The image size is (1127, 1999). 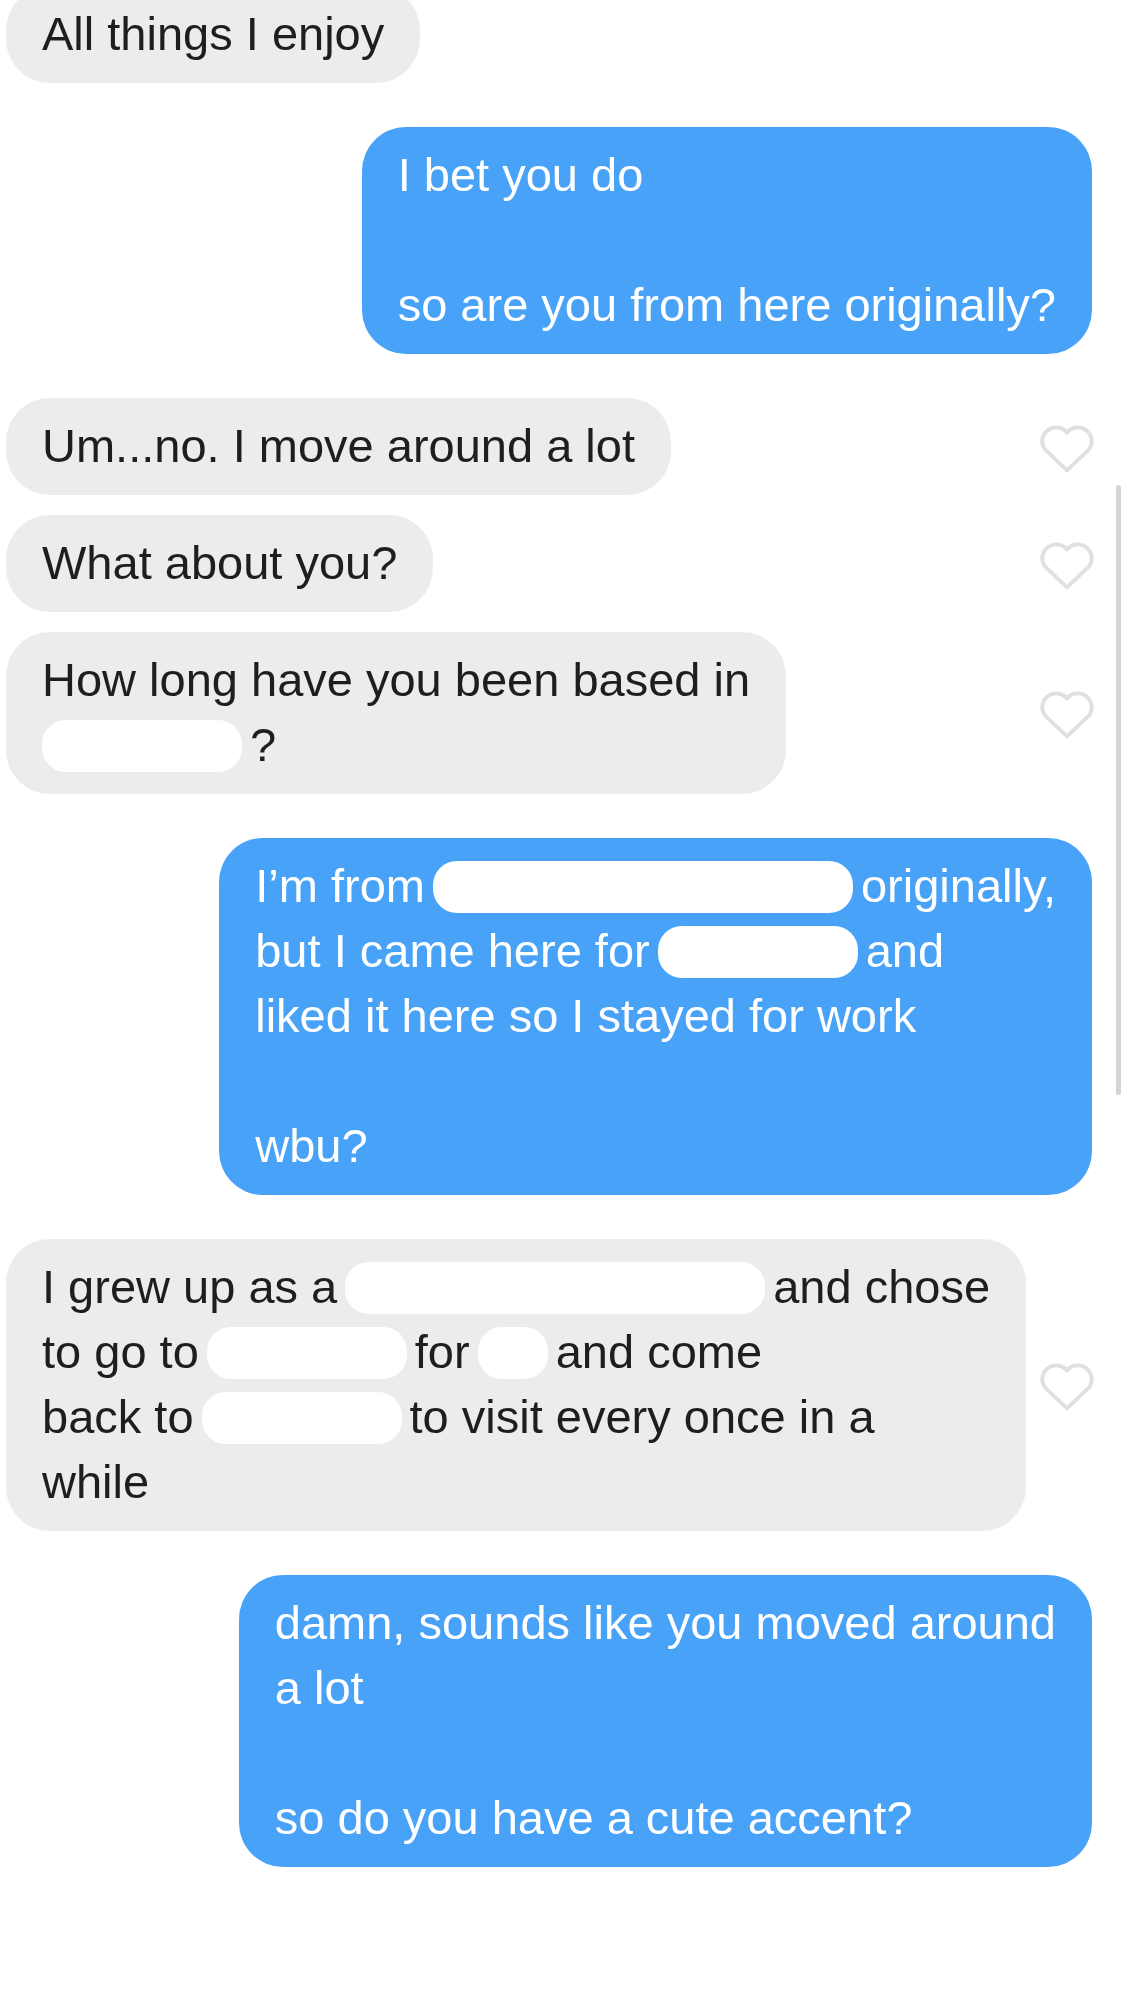 What do you see at coordinates (396, 680) in the screenshot?
I see `message-text: How long have you been based in` at bounding box center [396, 680].